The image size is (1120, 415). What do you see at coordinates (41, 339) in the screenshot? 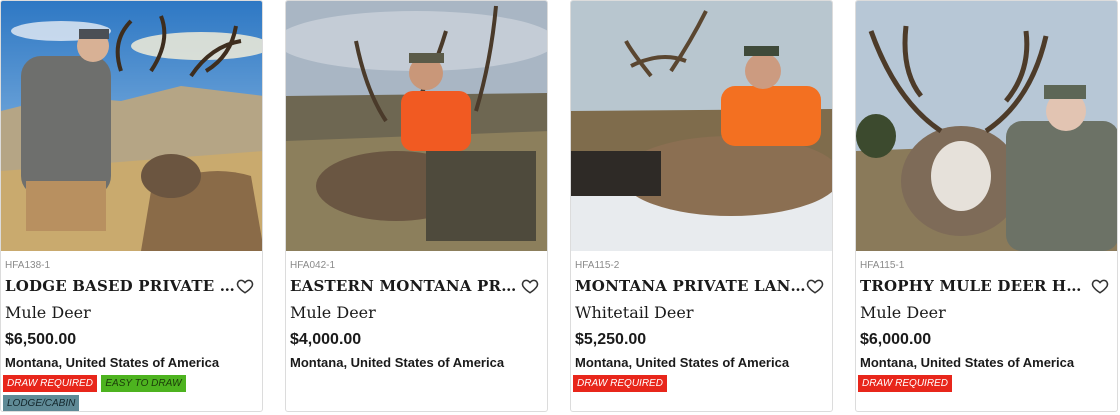
I see `listing-price: $6,500.00` at bounding box center [41, 339].